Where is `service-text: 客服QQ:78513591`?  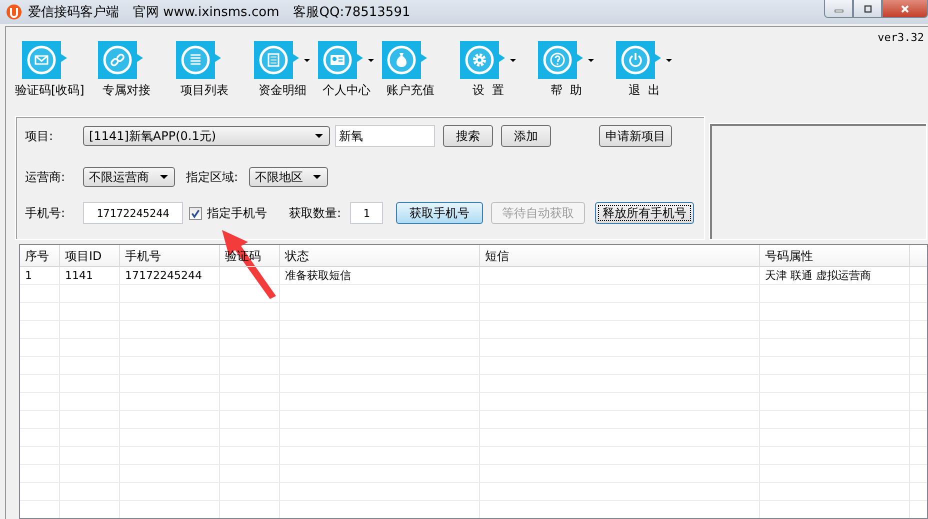 service-text: 客服QQ:78513591 is located at coordinates (351, 12).